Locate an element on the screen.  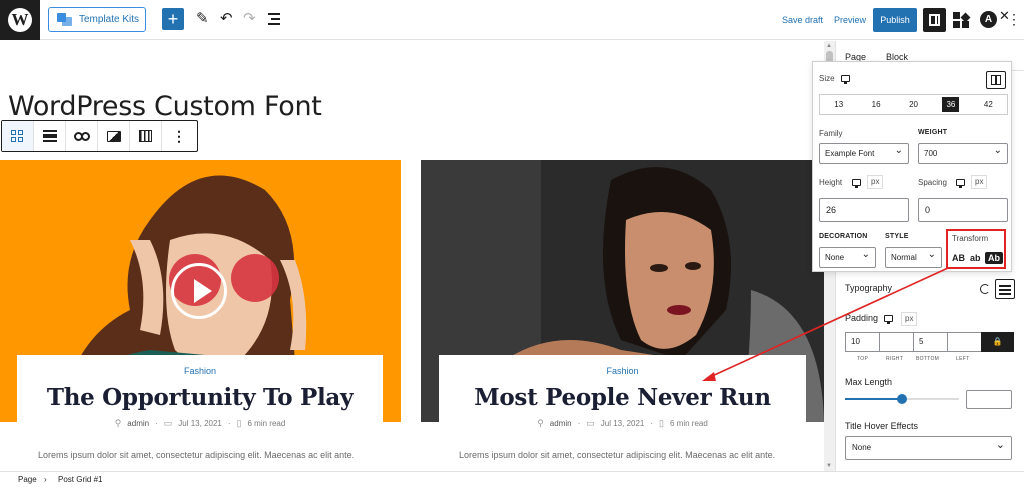
post-title: The Opportunity To Play is located at coordinates (200, 397).